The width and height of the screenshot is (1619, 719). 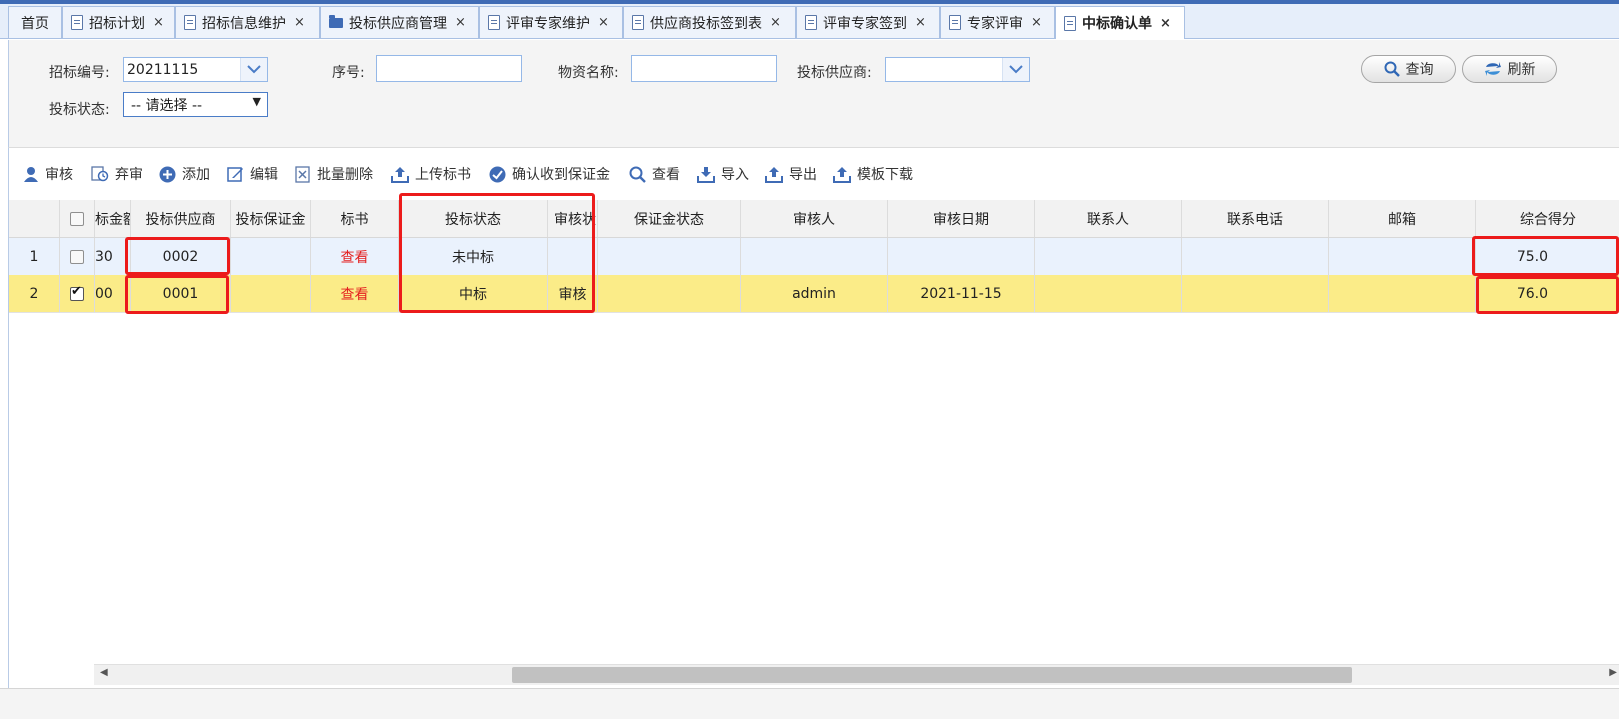 I want to click on tab-bid-info: 招标信息维护 ×, so click(x=247, y=22).